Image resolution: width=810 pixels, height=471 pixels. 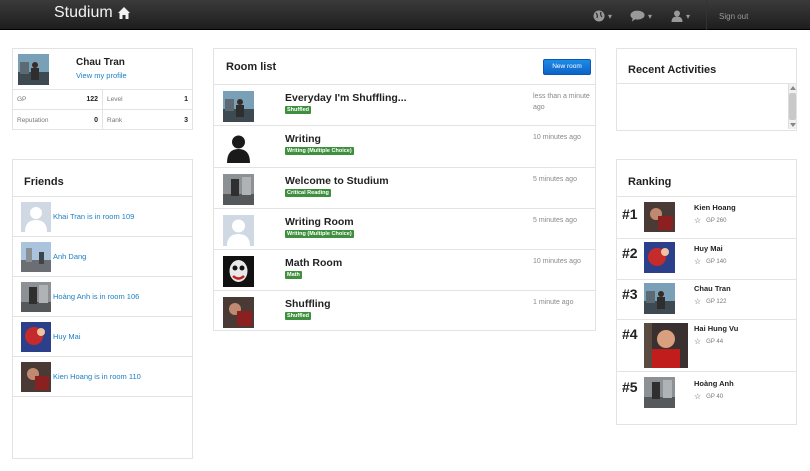 What do you see at coordinates (710, 261) in the screenshot?
I see `ranking-gp: ☆ GP 140` at bounding box center [710, 261].